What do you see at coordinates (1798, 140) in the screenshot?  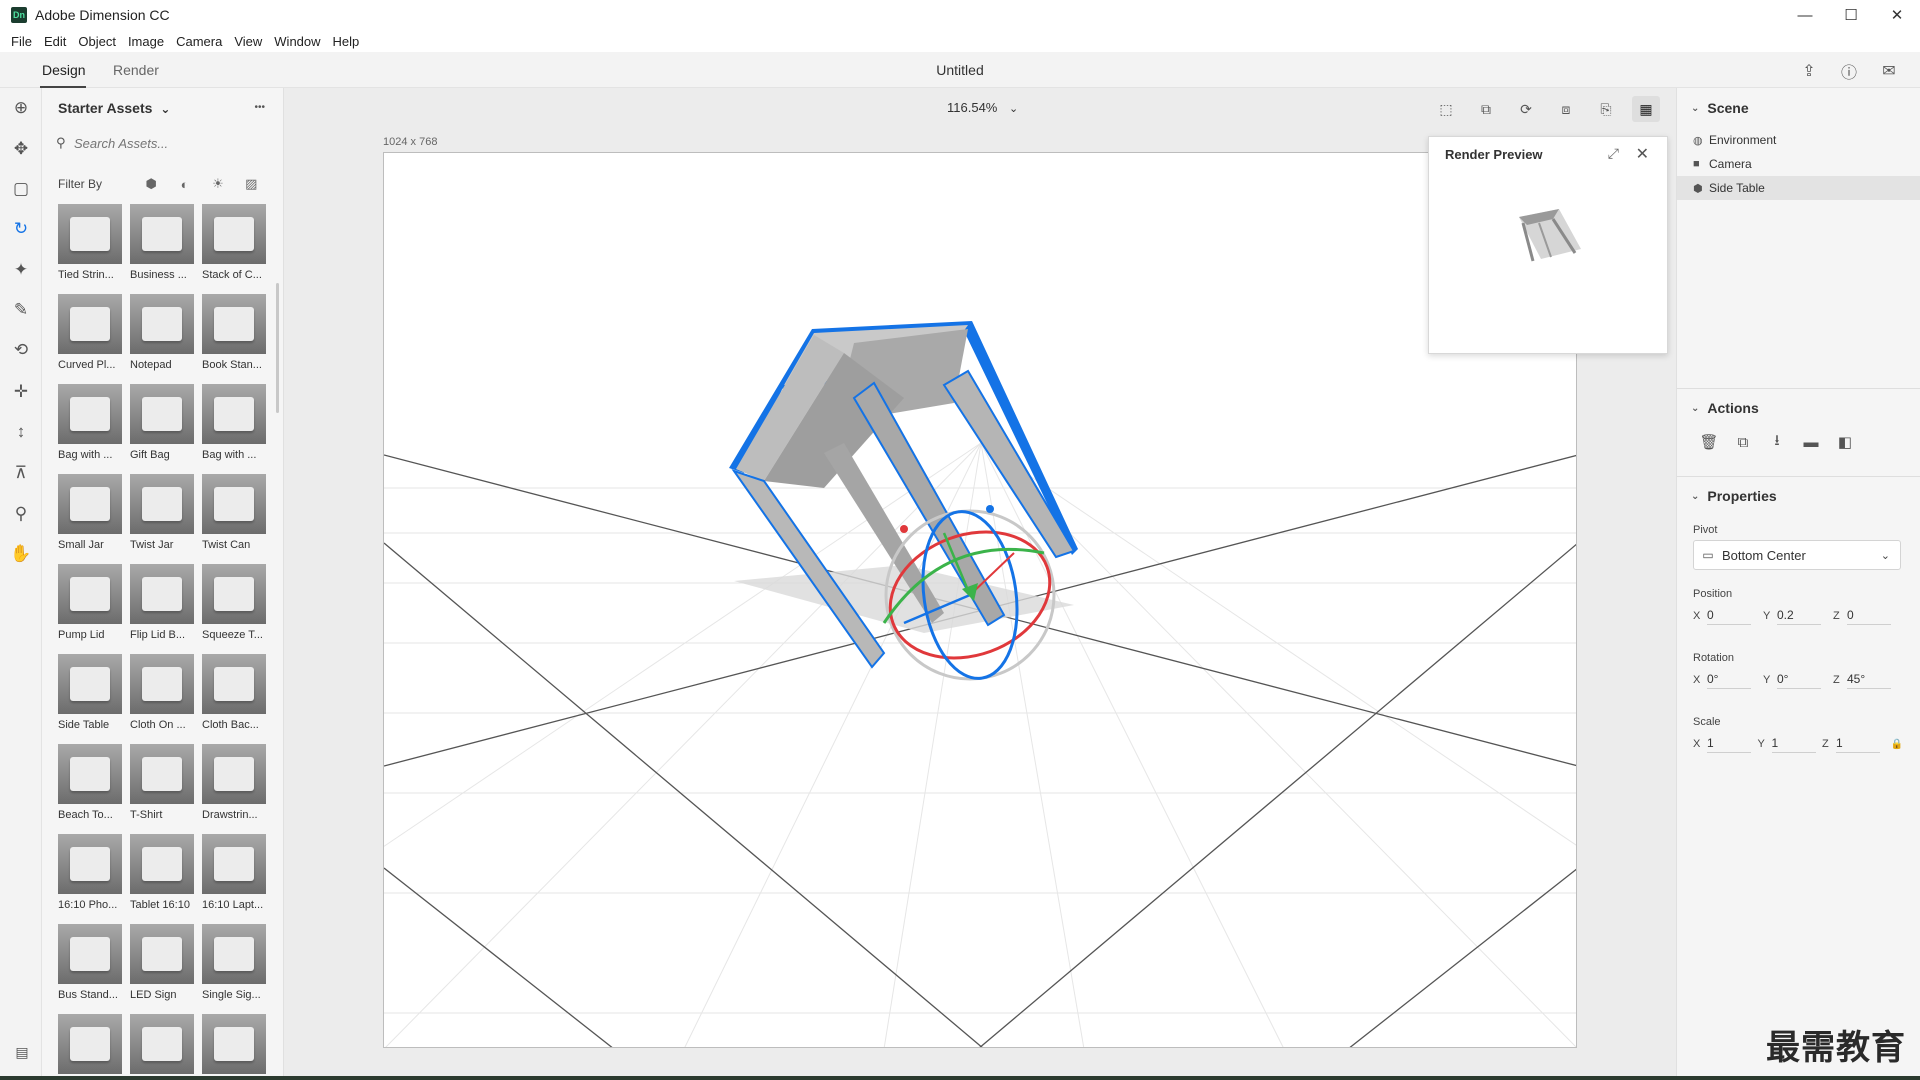 I see `scene-item-environment: ◍ Environment` at bounding box center [1798, 140].